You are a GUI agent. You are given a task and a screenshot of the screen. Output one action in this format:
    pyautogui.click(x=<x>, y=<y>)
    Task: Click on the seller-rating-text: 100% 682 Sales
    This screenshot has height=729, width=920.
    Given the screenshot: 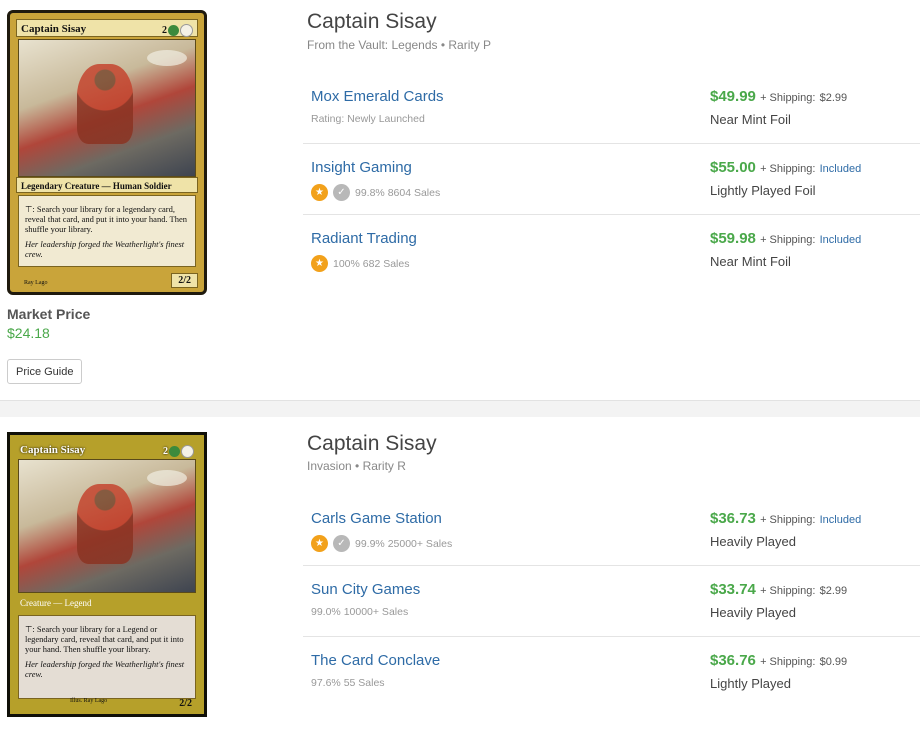 What is the action you would take?
    pyautogui.click(x=371, y=263)
    